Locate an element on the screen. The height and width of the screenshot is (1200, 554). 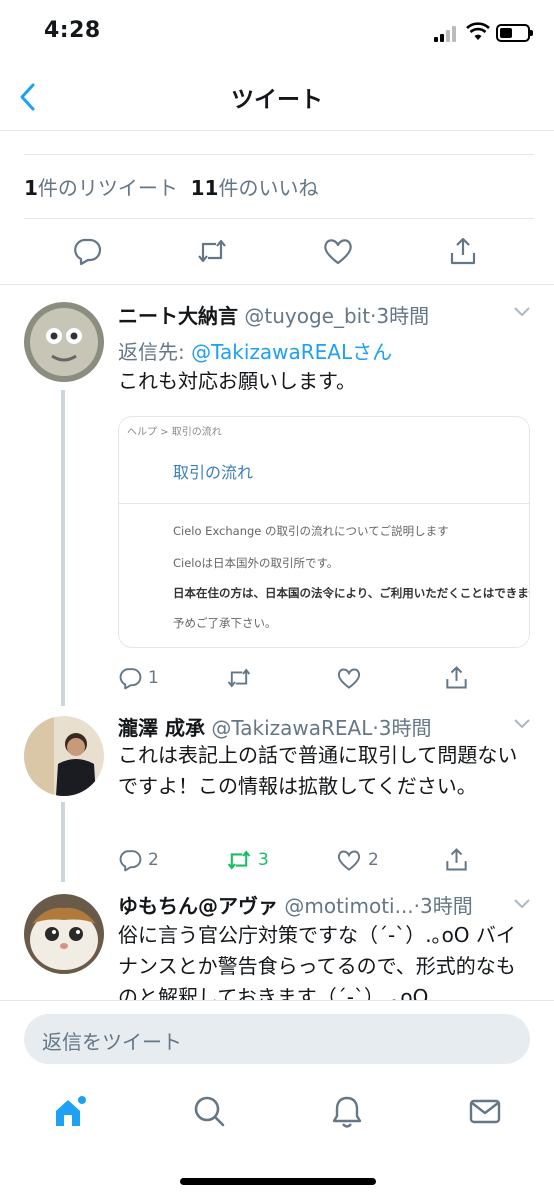
reply-compose-input: 返信をツイート is located at coordinates (277, 1039).